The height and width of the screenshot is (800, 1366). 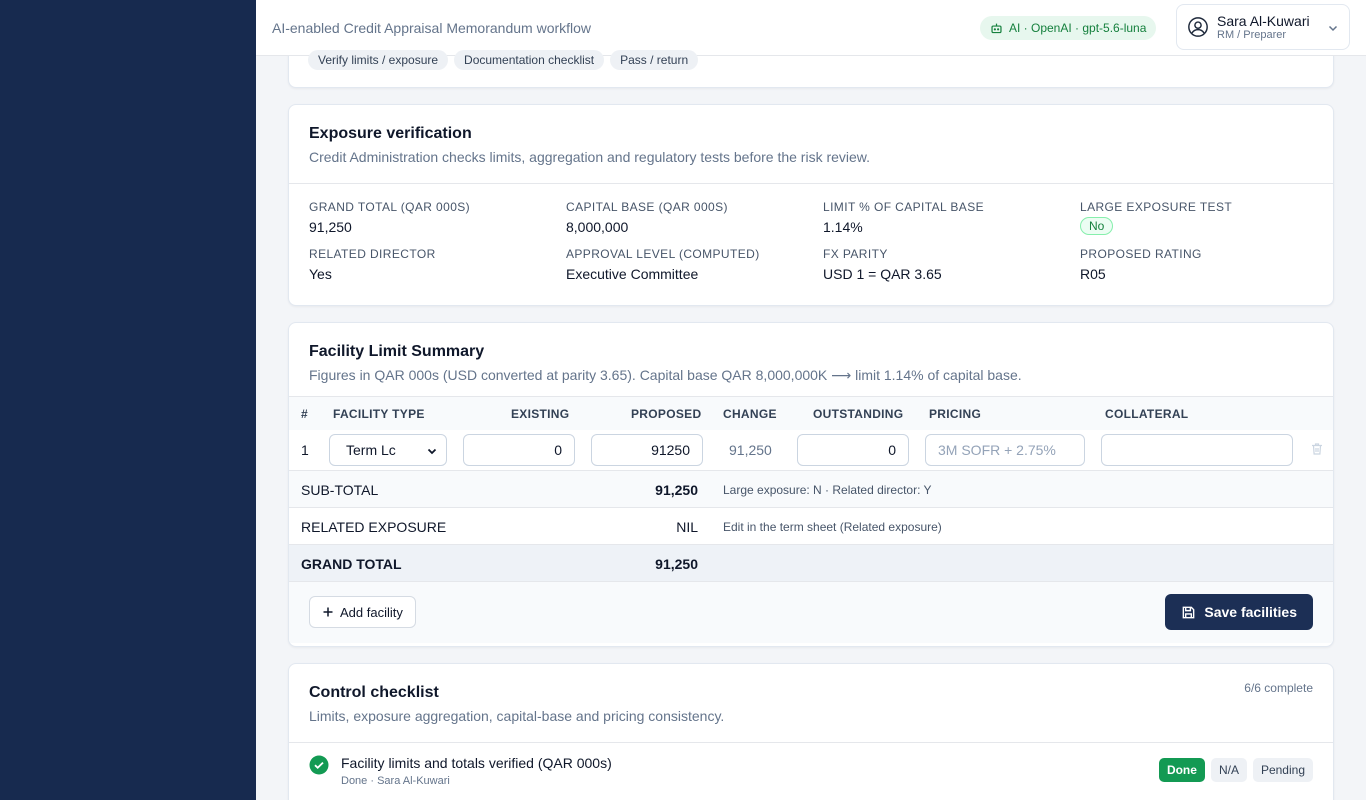 What do you see at coordinates (1282, 770) in the screenshot?
I see `status-pending-button: Pending` at bounding box center [1282, 770].